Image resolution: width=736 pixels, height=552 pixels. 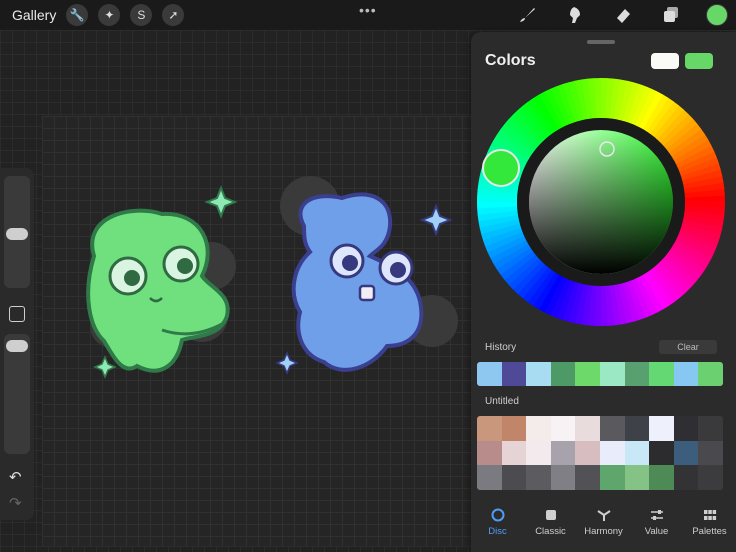 I want to click on current-color-swatch, so click(x=699, y=61).